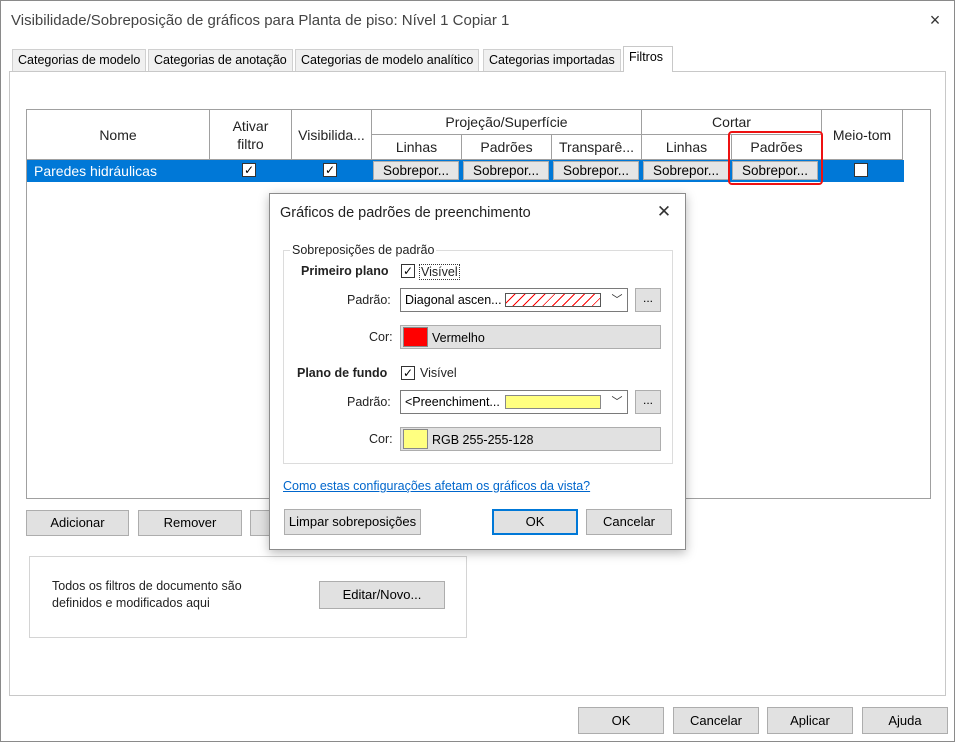 This screenshot has height=742, width=955. I want to click on help-button: Ajuda, so click(905, 720).